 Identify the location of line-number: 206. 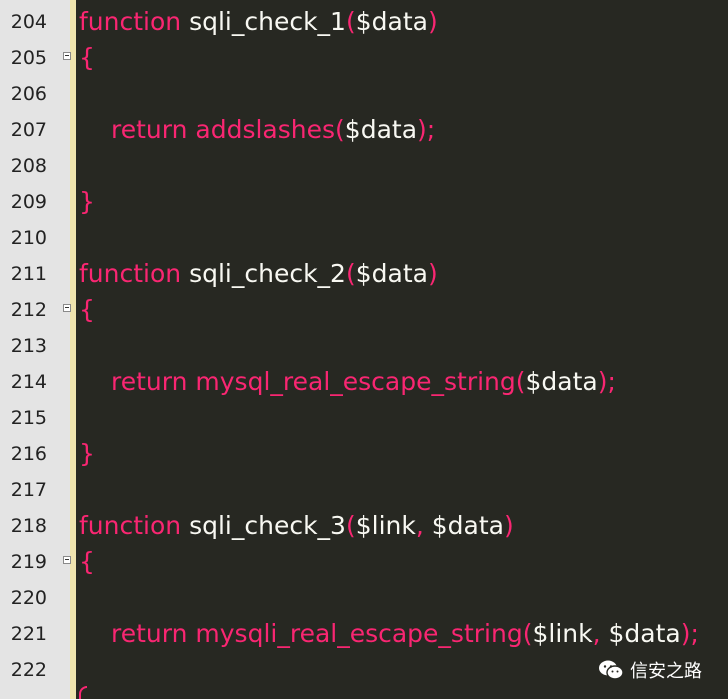
(28, 94).